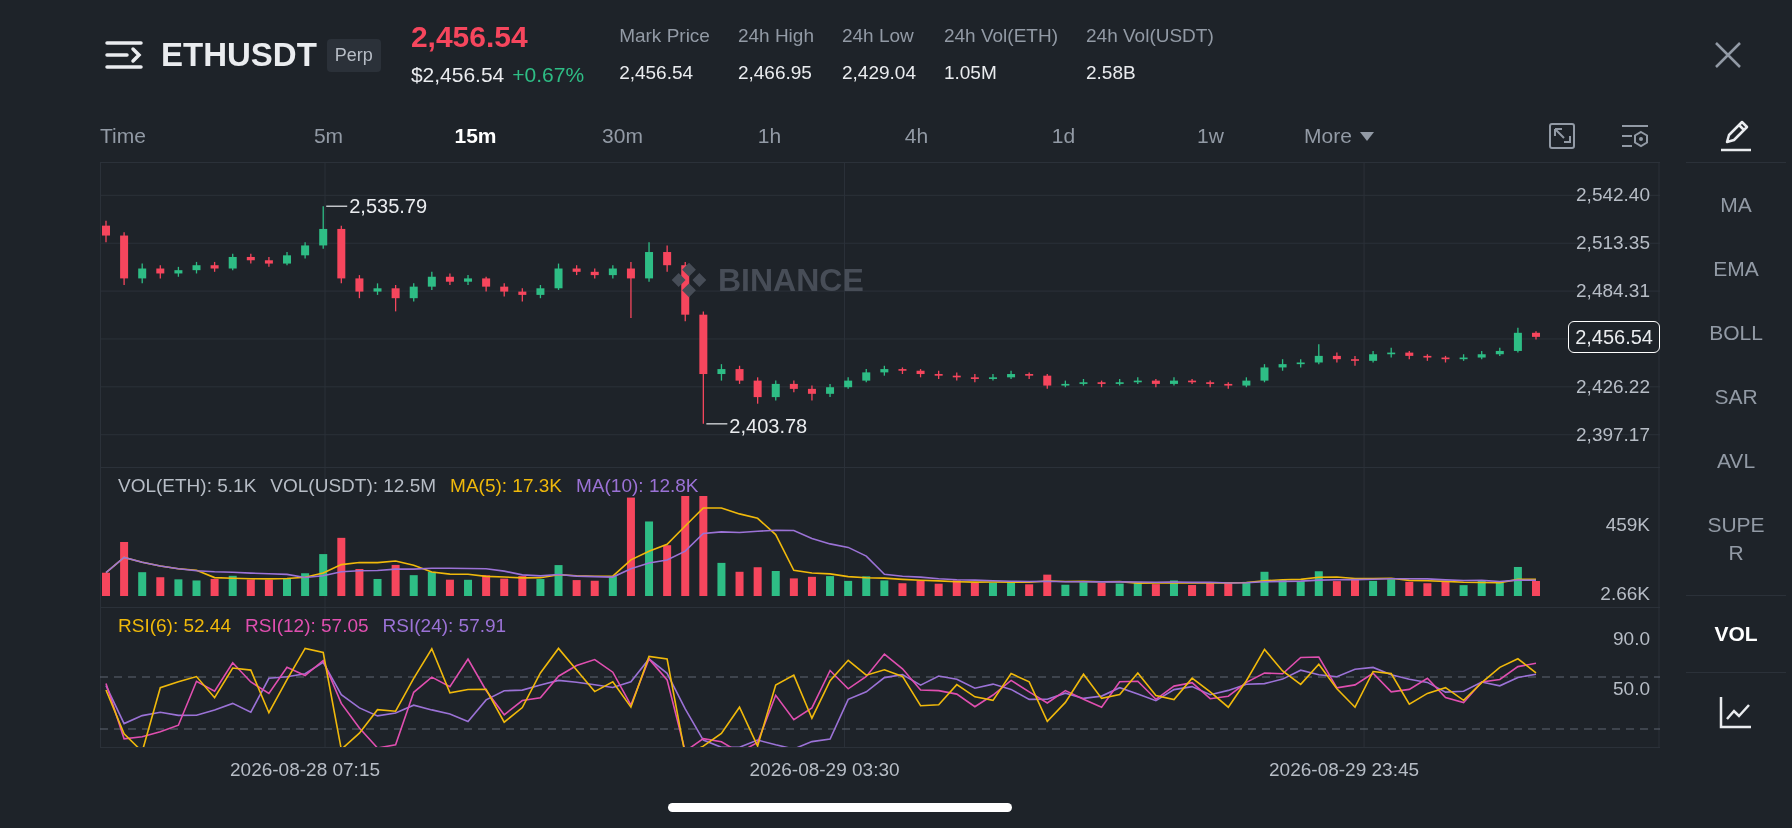 The width and height of the screenshot is (1792, 828). Describe the element at coordinates (878, 36) in the screenshot. I see `stat-label: 24h Low` at that location.